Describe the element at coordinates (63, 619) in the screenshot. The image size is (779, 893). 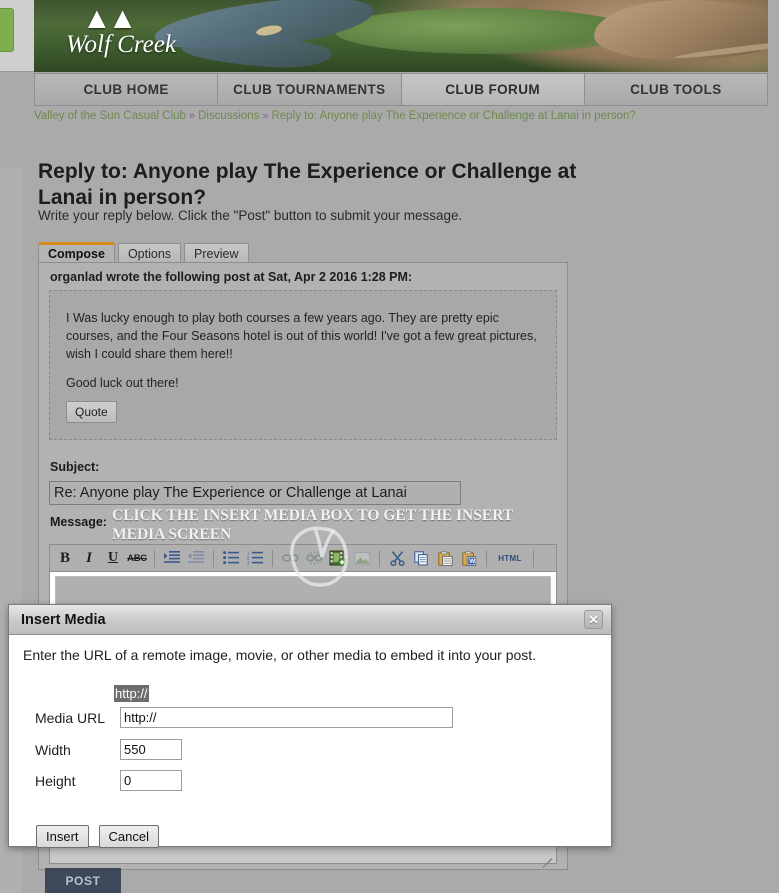
I see `dialog-title-text: Insert Media` at that location.